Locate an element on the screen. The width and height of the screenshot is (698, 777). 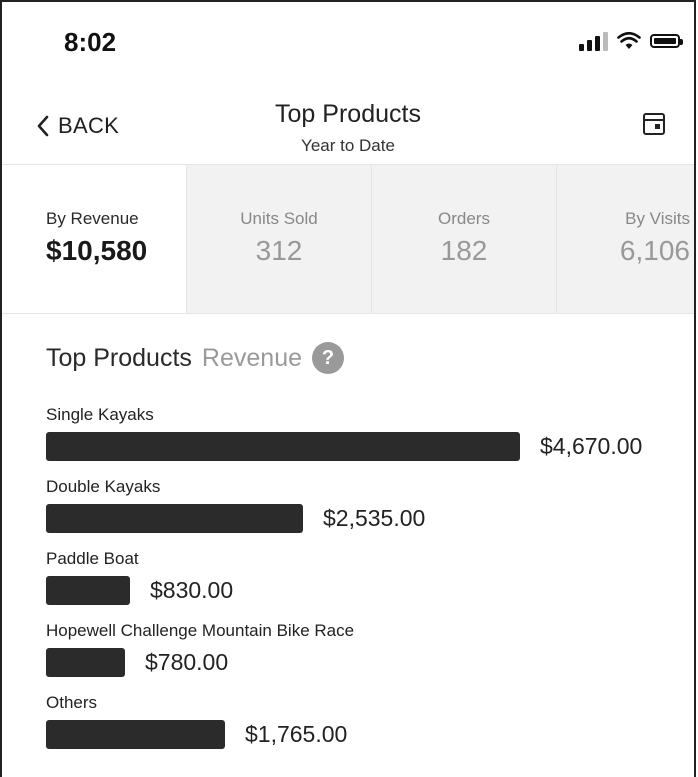
bar-value-label: $2,535.00 is located at coordinates (374, 517).